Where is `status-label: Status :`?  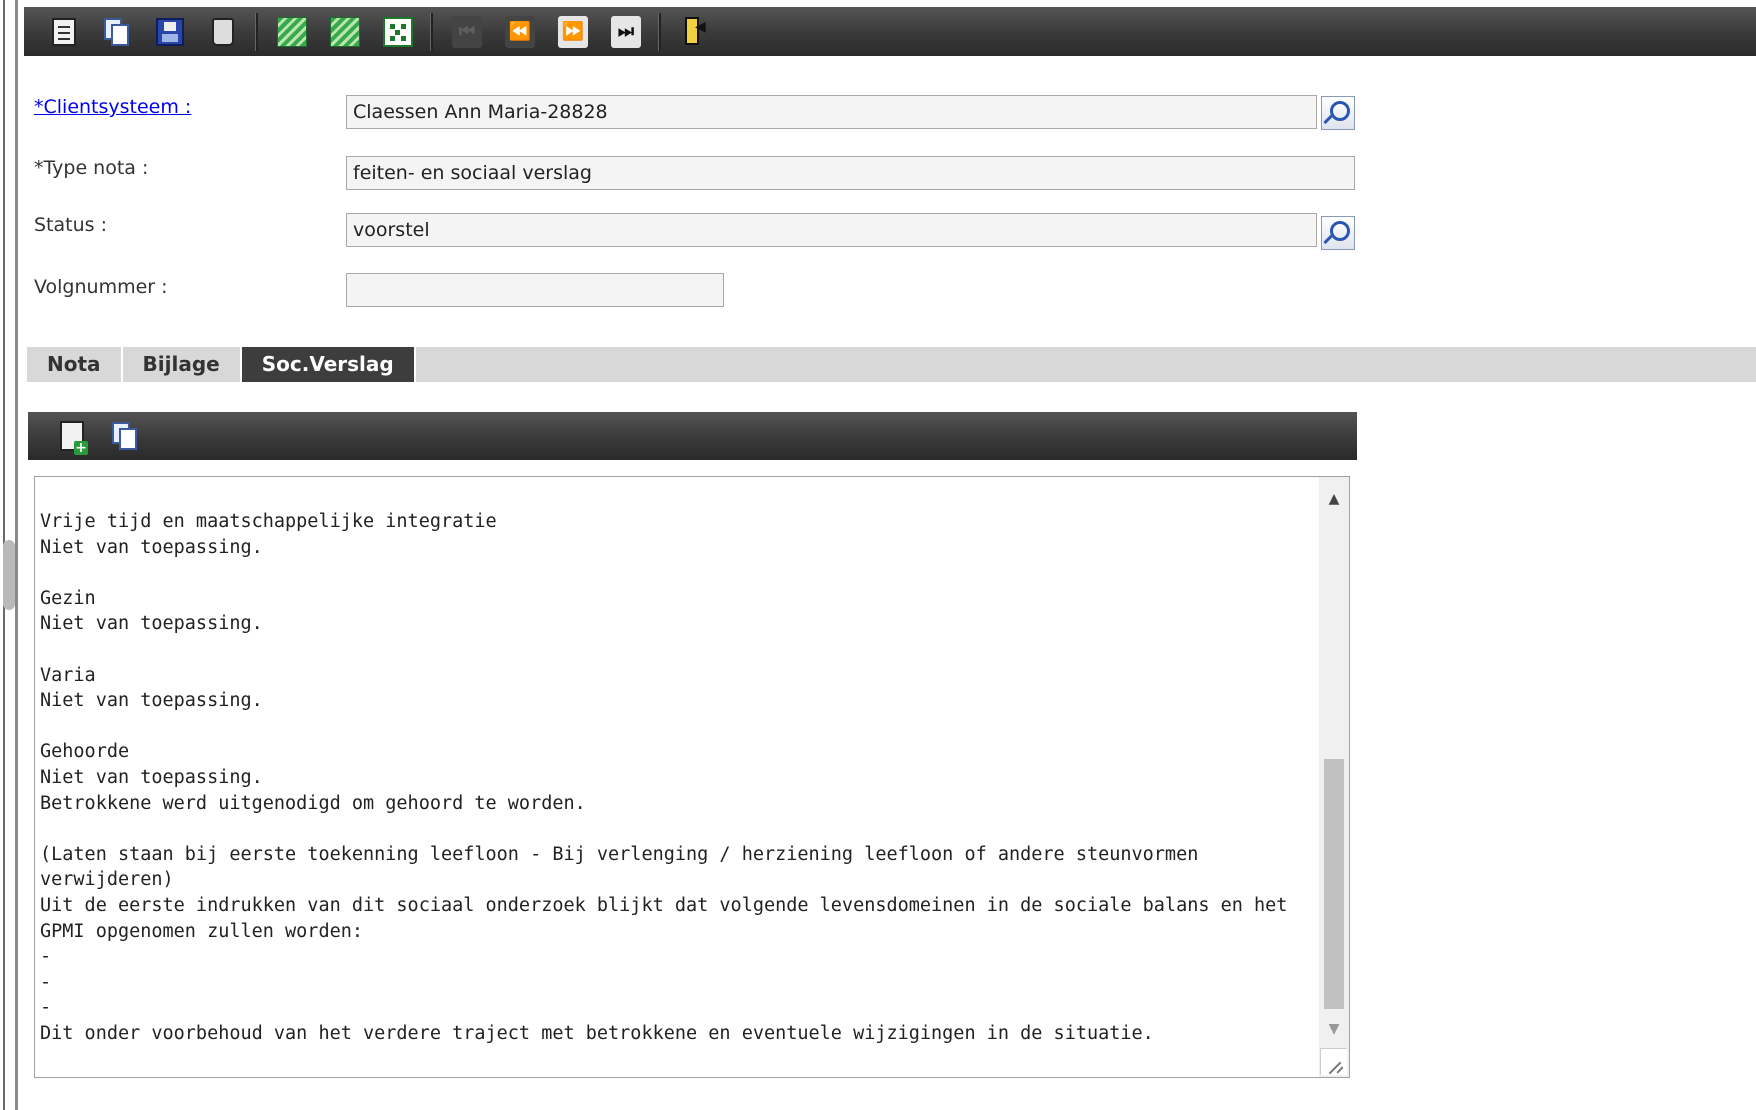
status-label: Status : is located at coordinates (70, 225).